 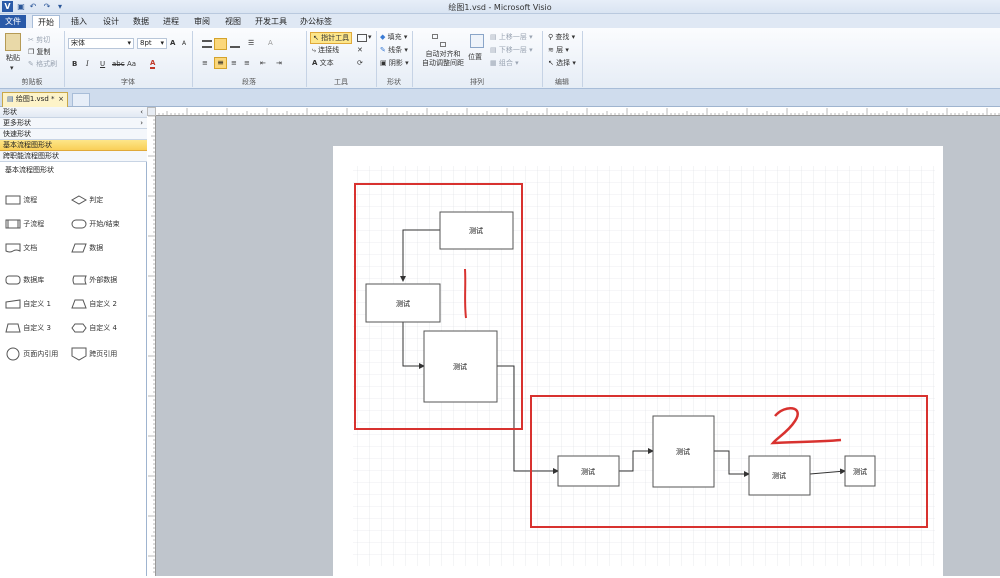 What do you see at coordinates (39, 40) in the screenshot?
I see `cut-button: ✂ 剪切` at bounding box center [39, 40].